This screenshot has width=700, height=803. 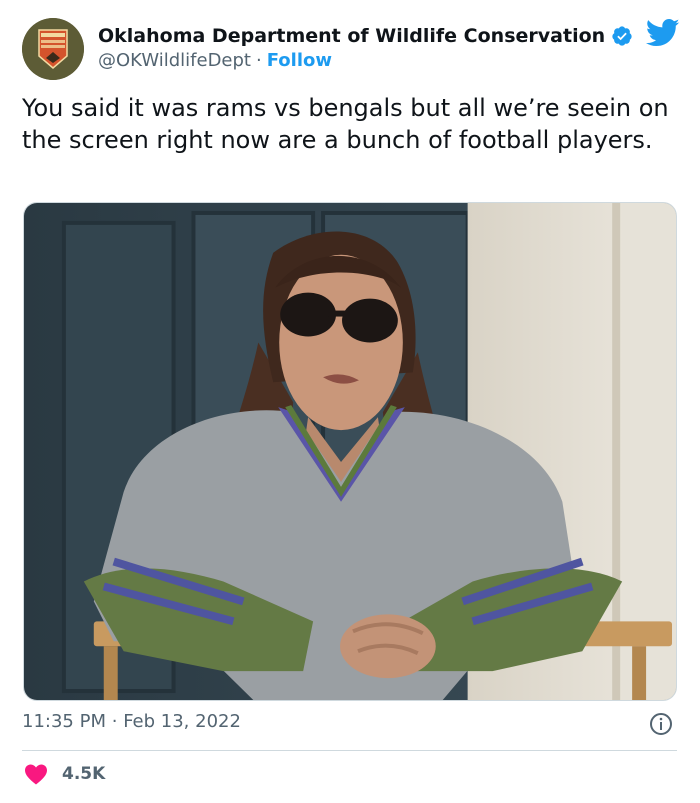 I want to click on like-count: 4.5K, so click(x=84, y=774).